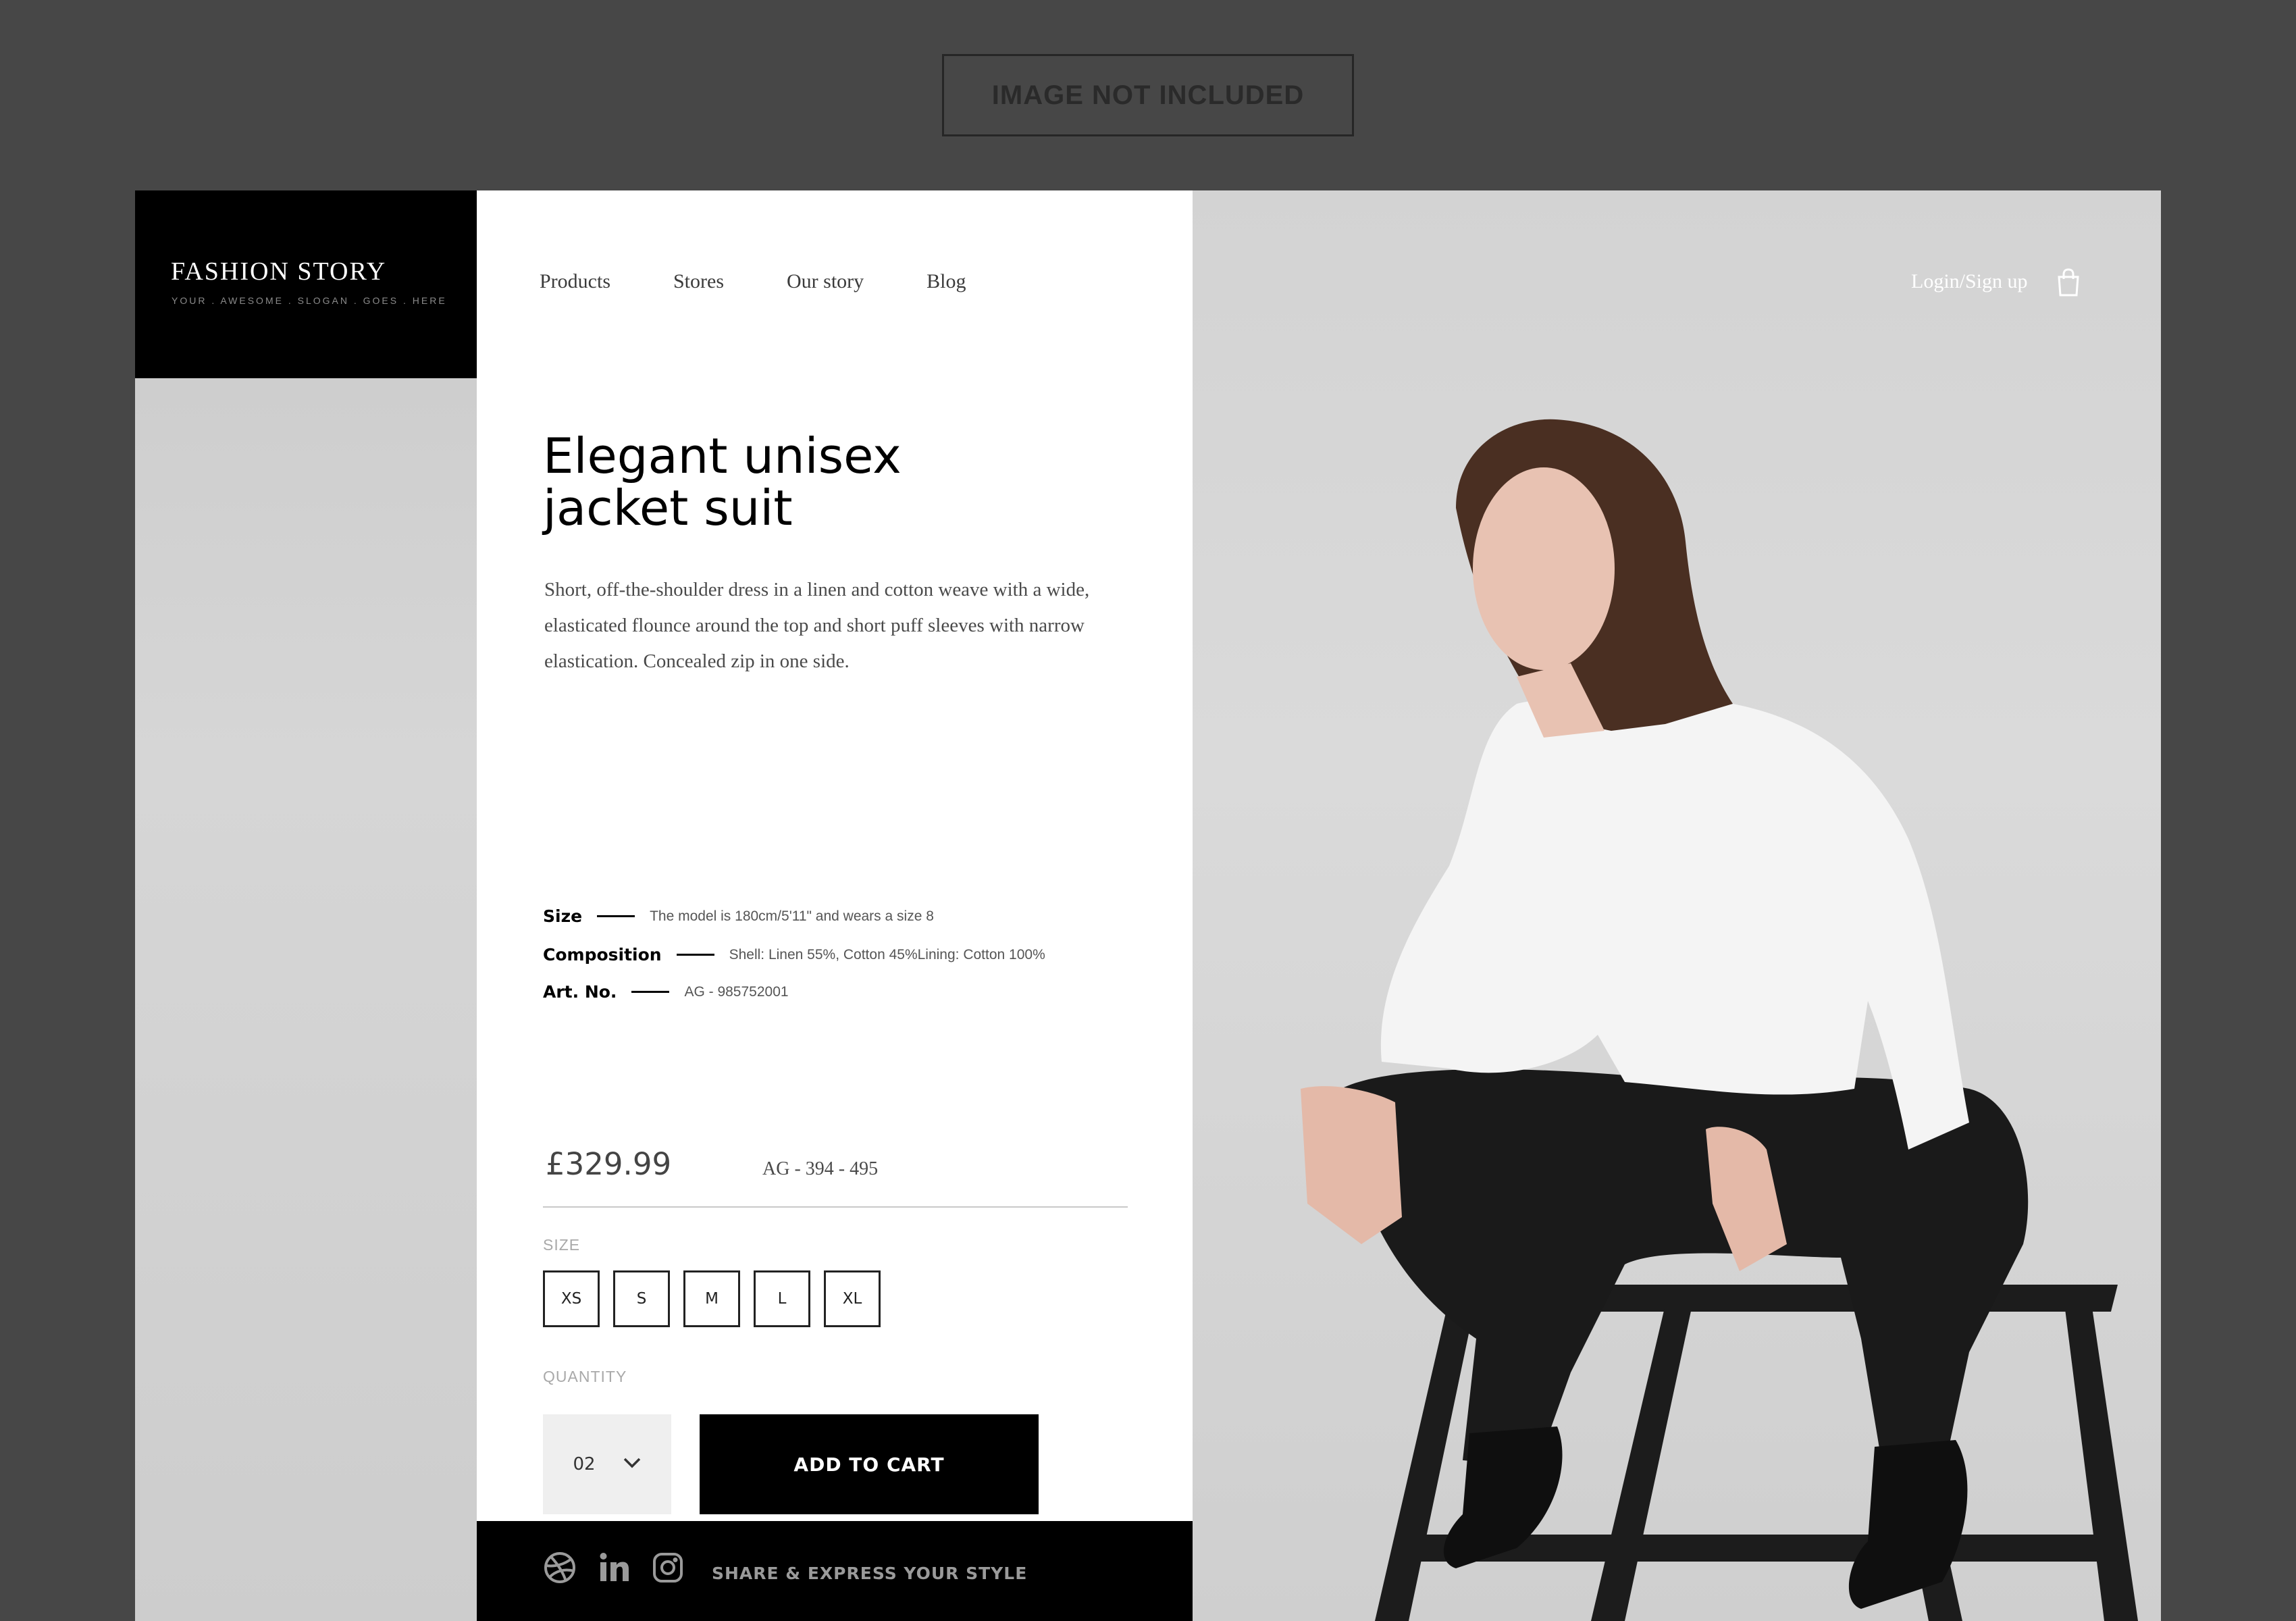  What do you see at coordinates (852, 1298) in the screenshot?
I see `size-option-xl: XL` at bounding box center [852, 1298].